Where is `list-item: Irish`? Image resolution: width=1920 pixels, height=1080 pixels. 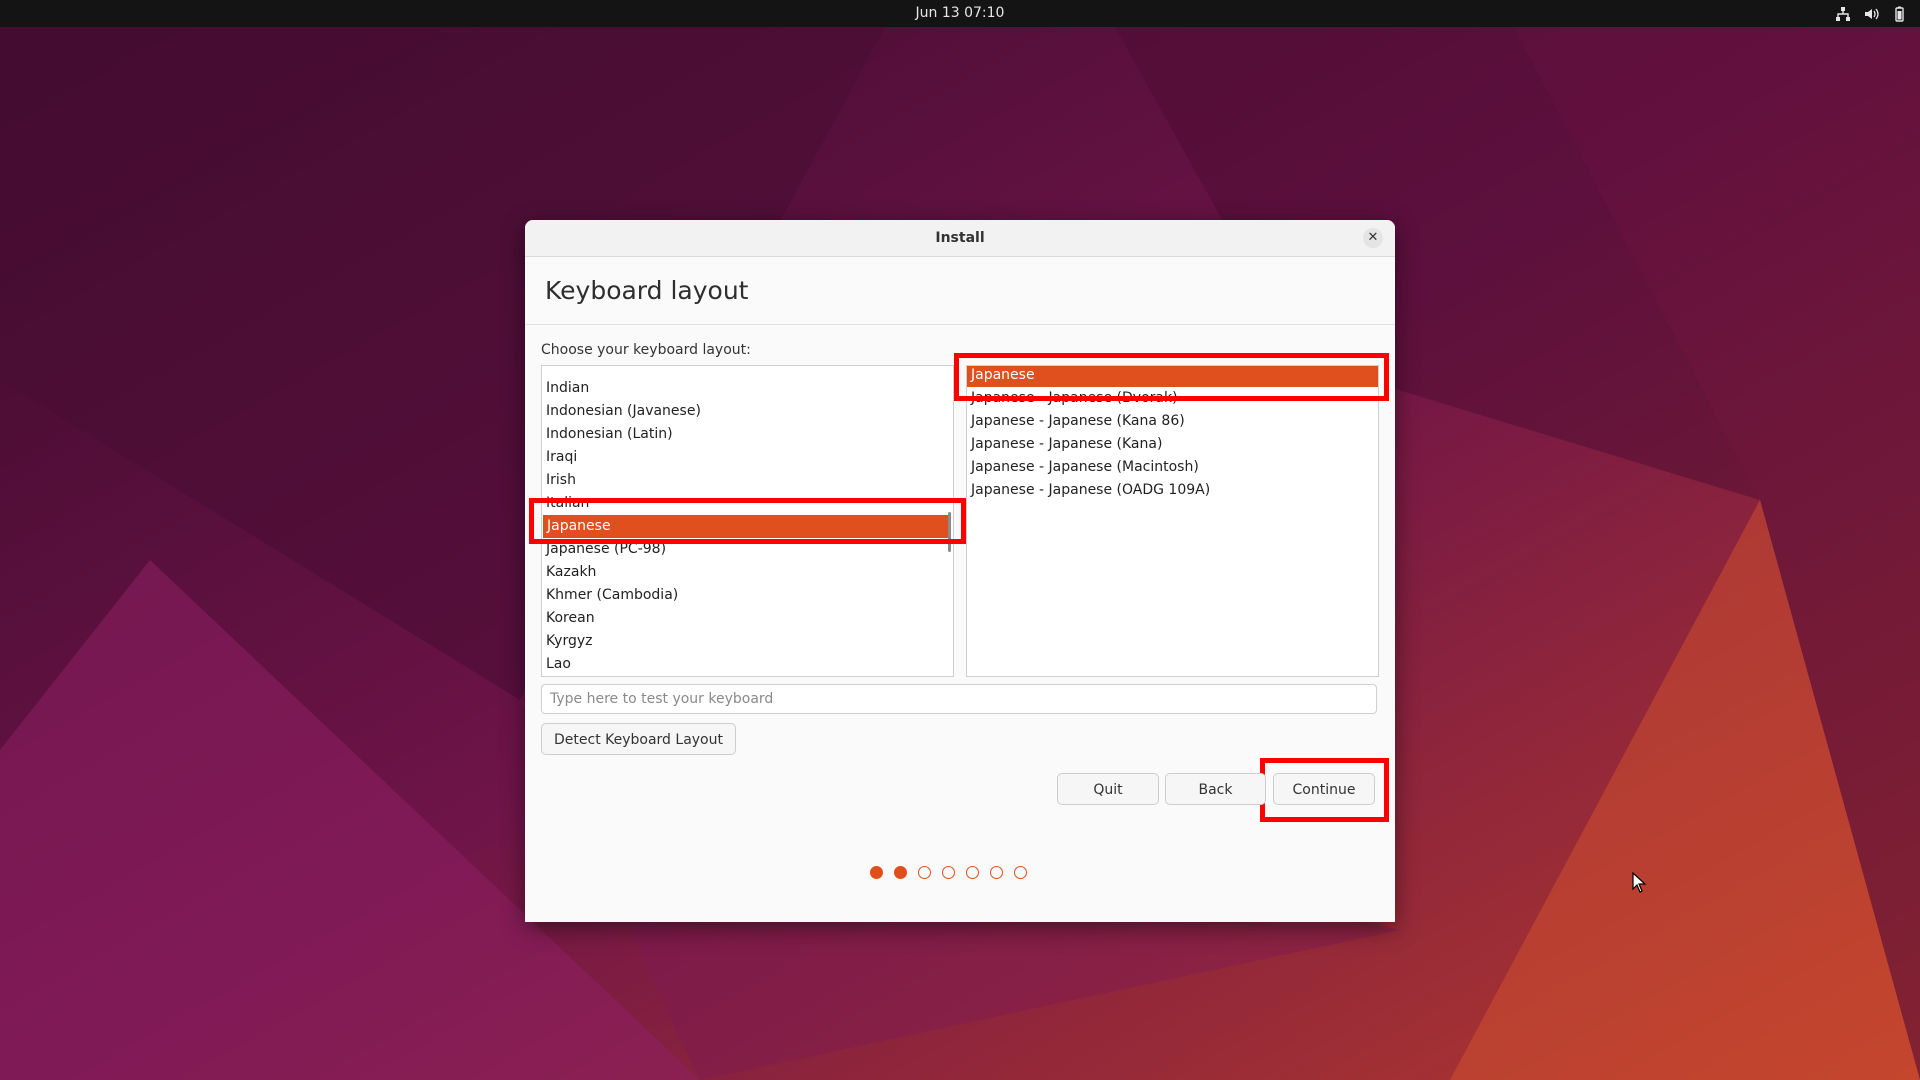 list-item: Irish is located at coordinates (747, 480).